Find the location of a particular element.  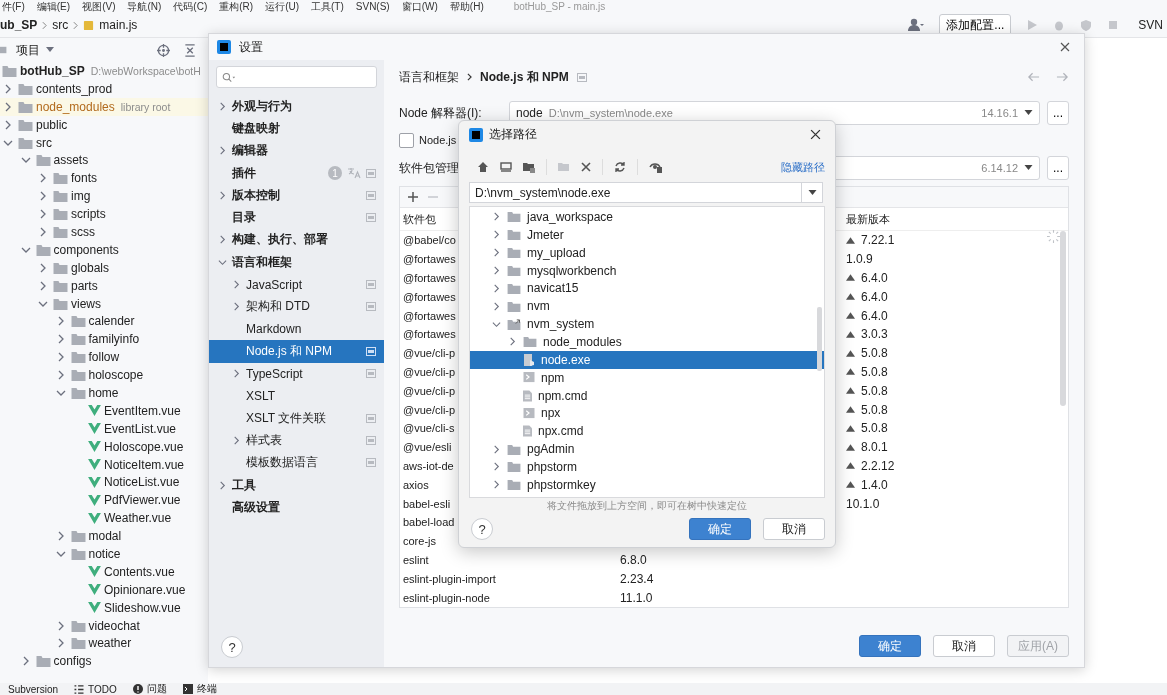

show-hidden-icon is located at coordinates (656, 167).